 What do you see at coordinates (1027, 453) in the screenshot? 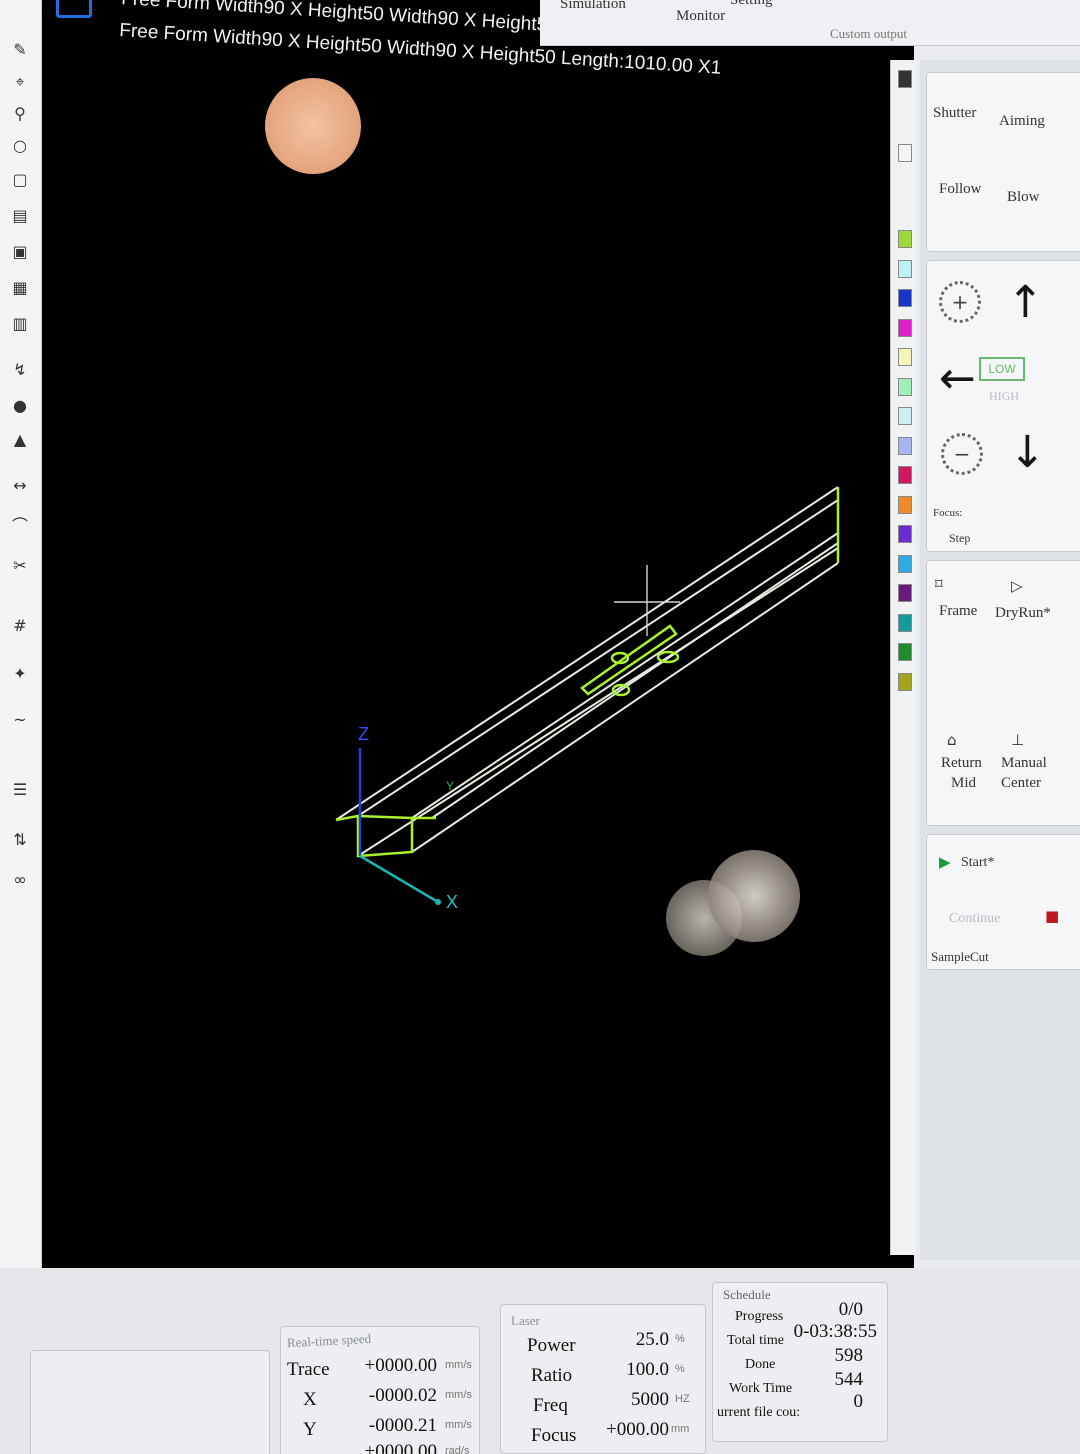
I see `arrow-down-icon: ↓` at bounding box center [1027, 453].